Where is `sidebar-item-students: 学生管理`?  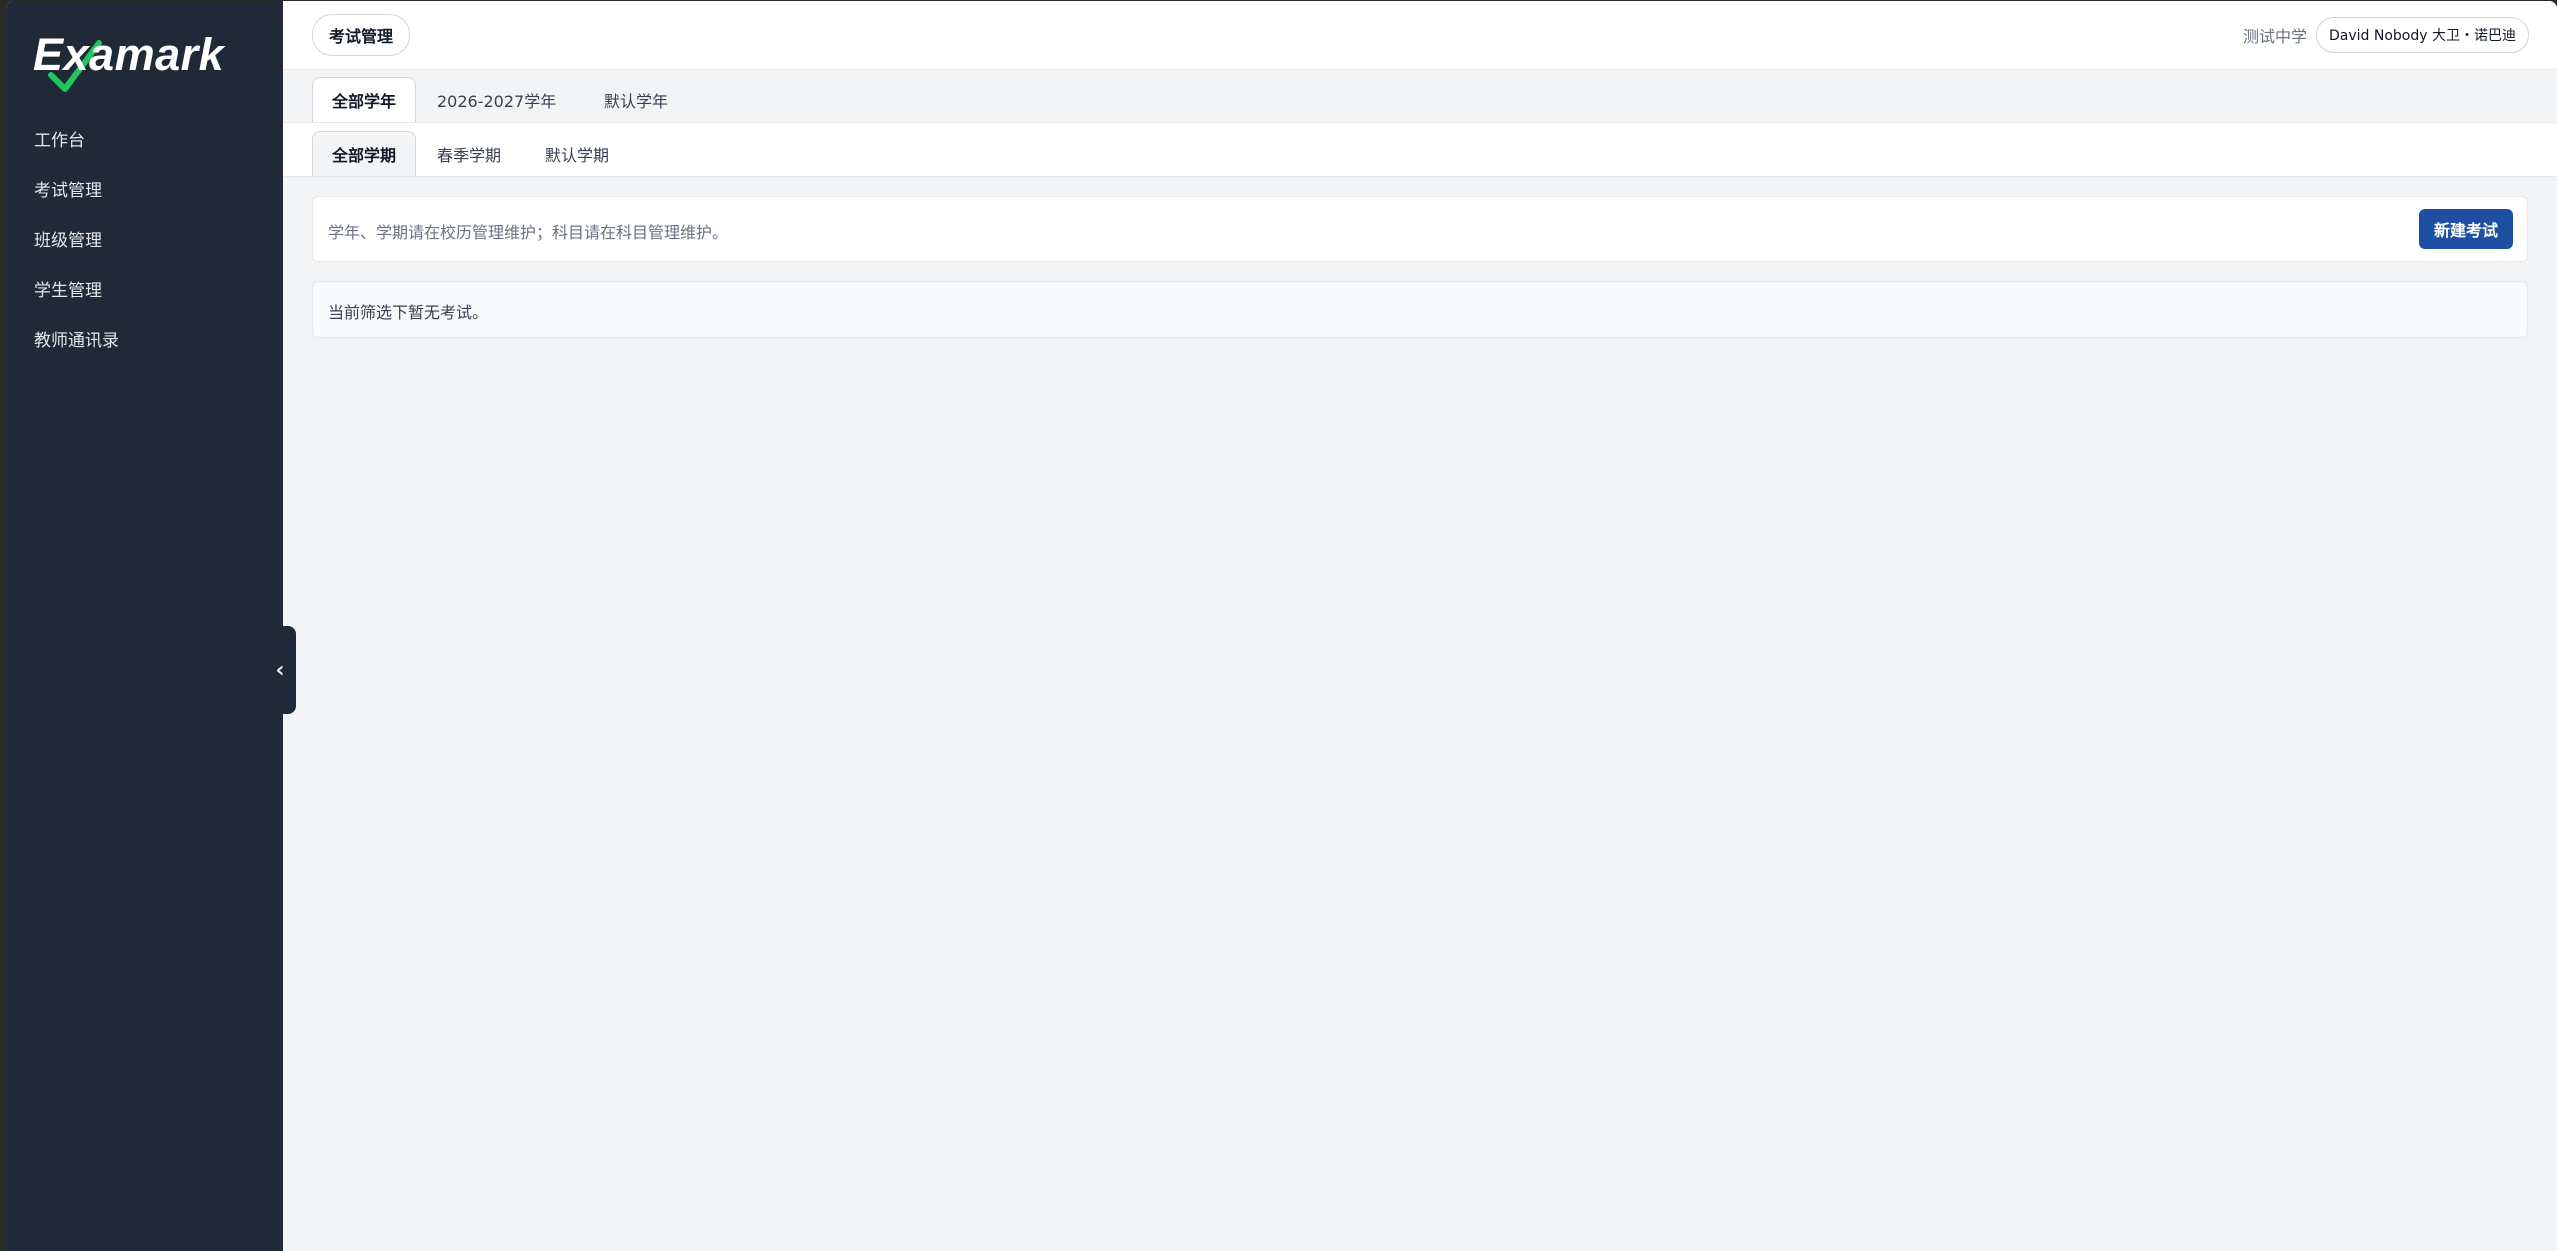 sidebar-item-students: 学生管理 is located at coordinates (144, 288).